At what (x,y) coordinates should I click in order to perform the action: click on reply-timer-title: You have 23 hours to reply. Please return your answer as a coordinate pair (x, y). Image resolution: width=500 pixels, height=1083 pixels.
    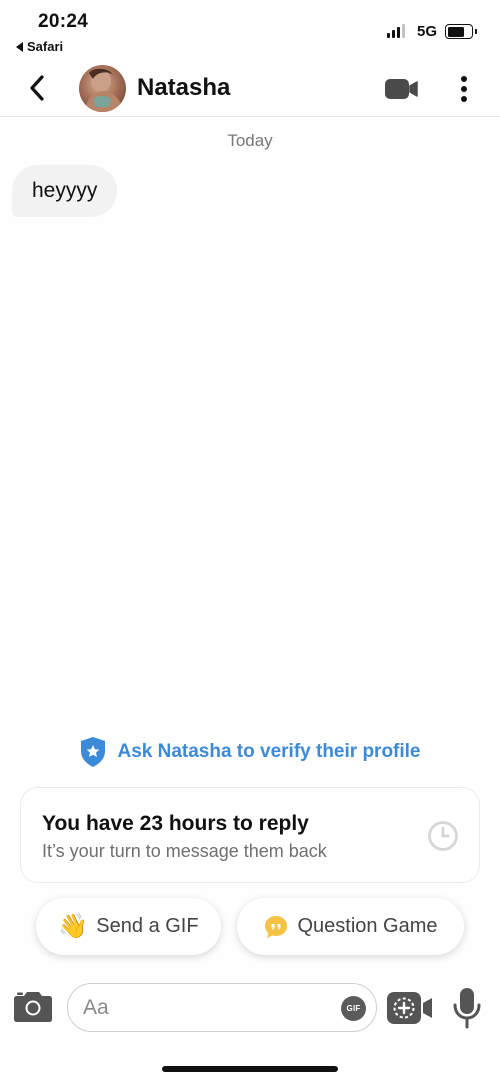
    Looking at the image, I should click on (175, 823).